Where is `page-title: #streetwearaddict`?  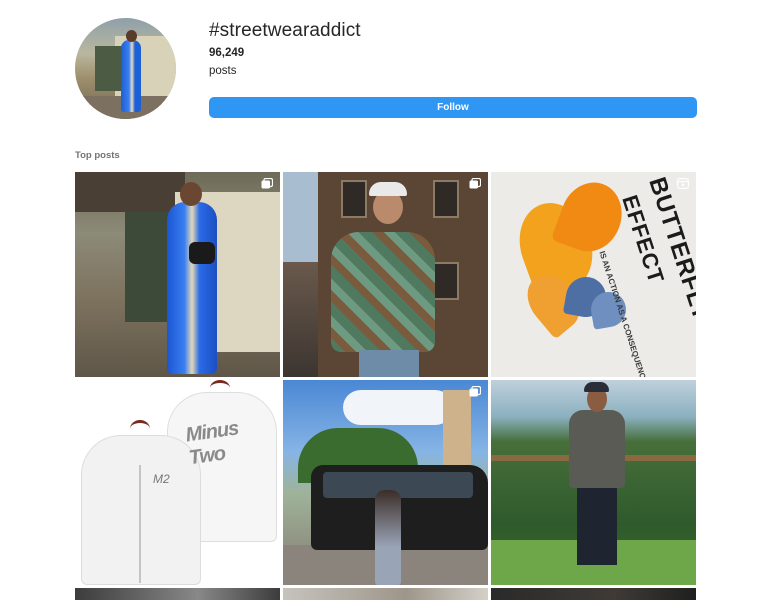 page-title: #streetwearaddict is located at coordinates (285, 30).